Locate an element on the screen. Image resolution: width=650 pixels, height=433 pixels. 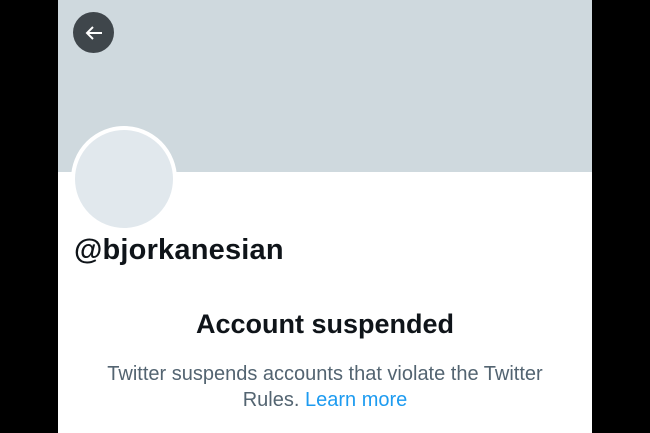
back-button is located at coordinates (93, 32).